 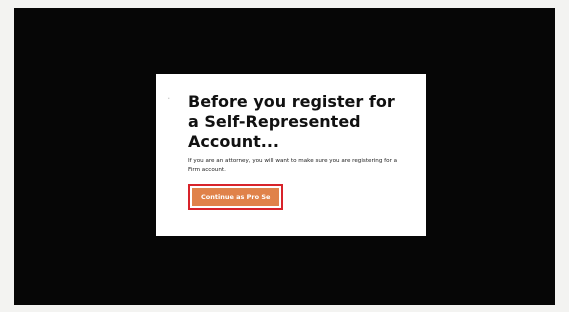 I want to click on close-icon: ·, so click(x=169, y=98).